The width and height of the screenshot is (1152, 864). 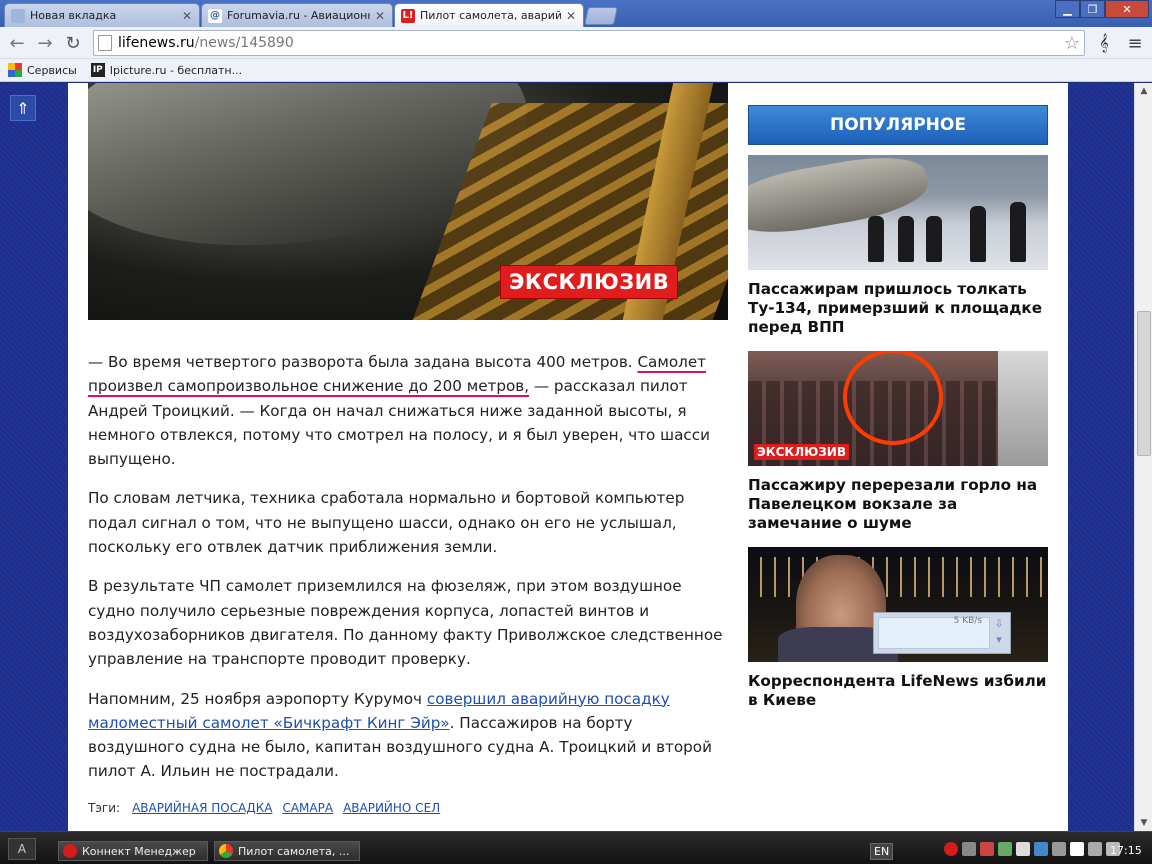 I want to click on taskbar-item-label: Коннект Менеджер, so click(x=139, y=851).